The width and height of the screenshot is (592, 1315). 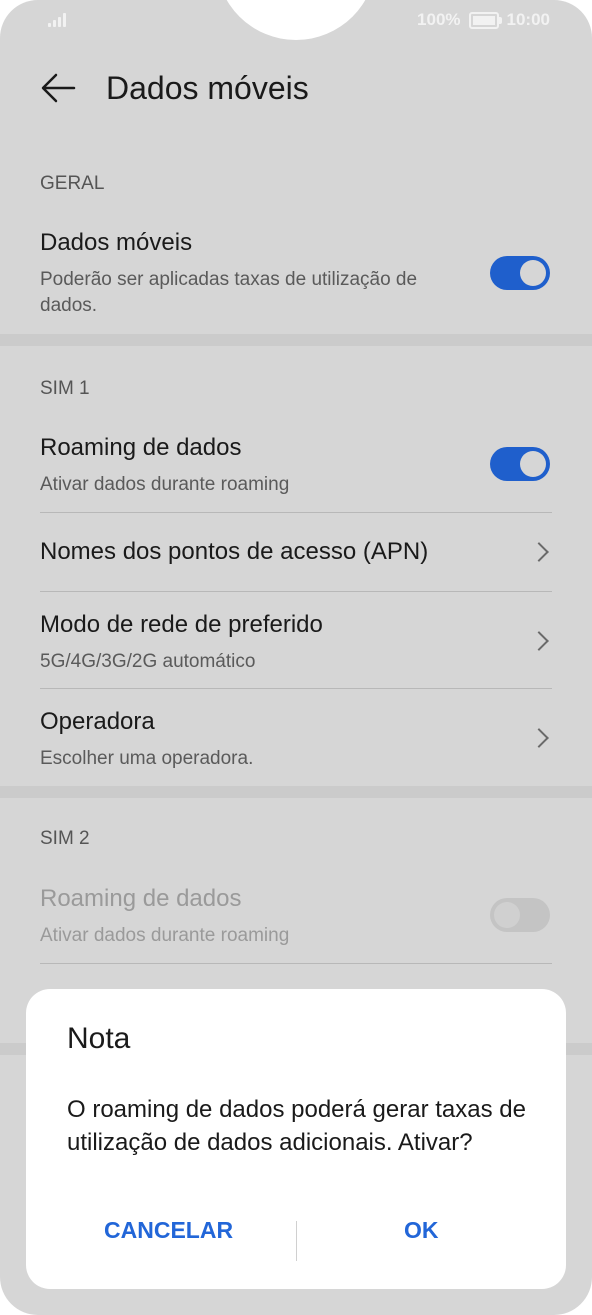 I want to click on sim1-roaming-toggle, so click(x=520, y=464).